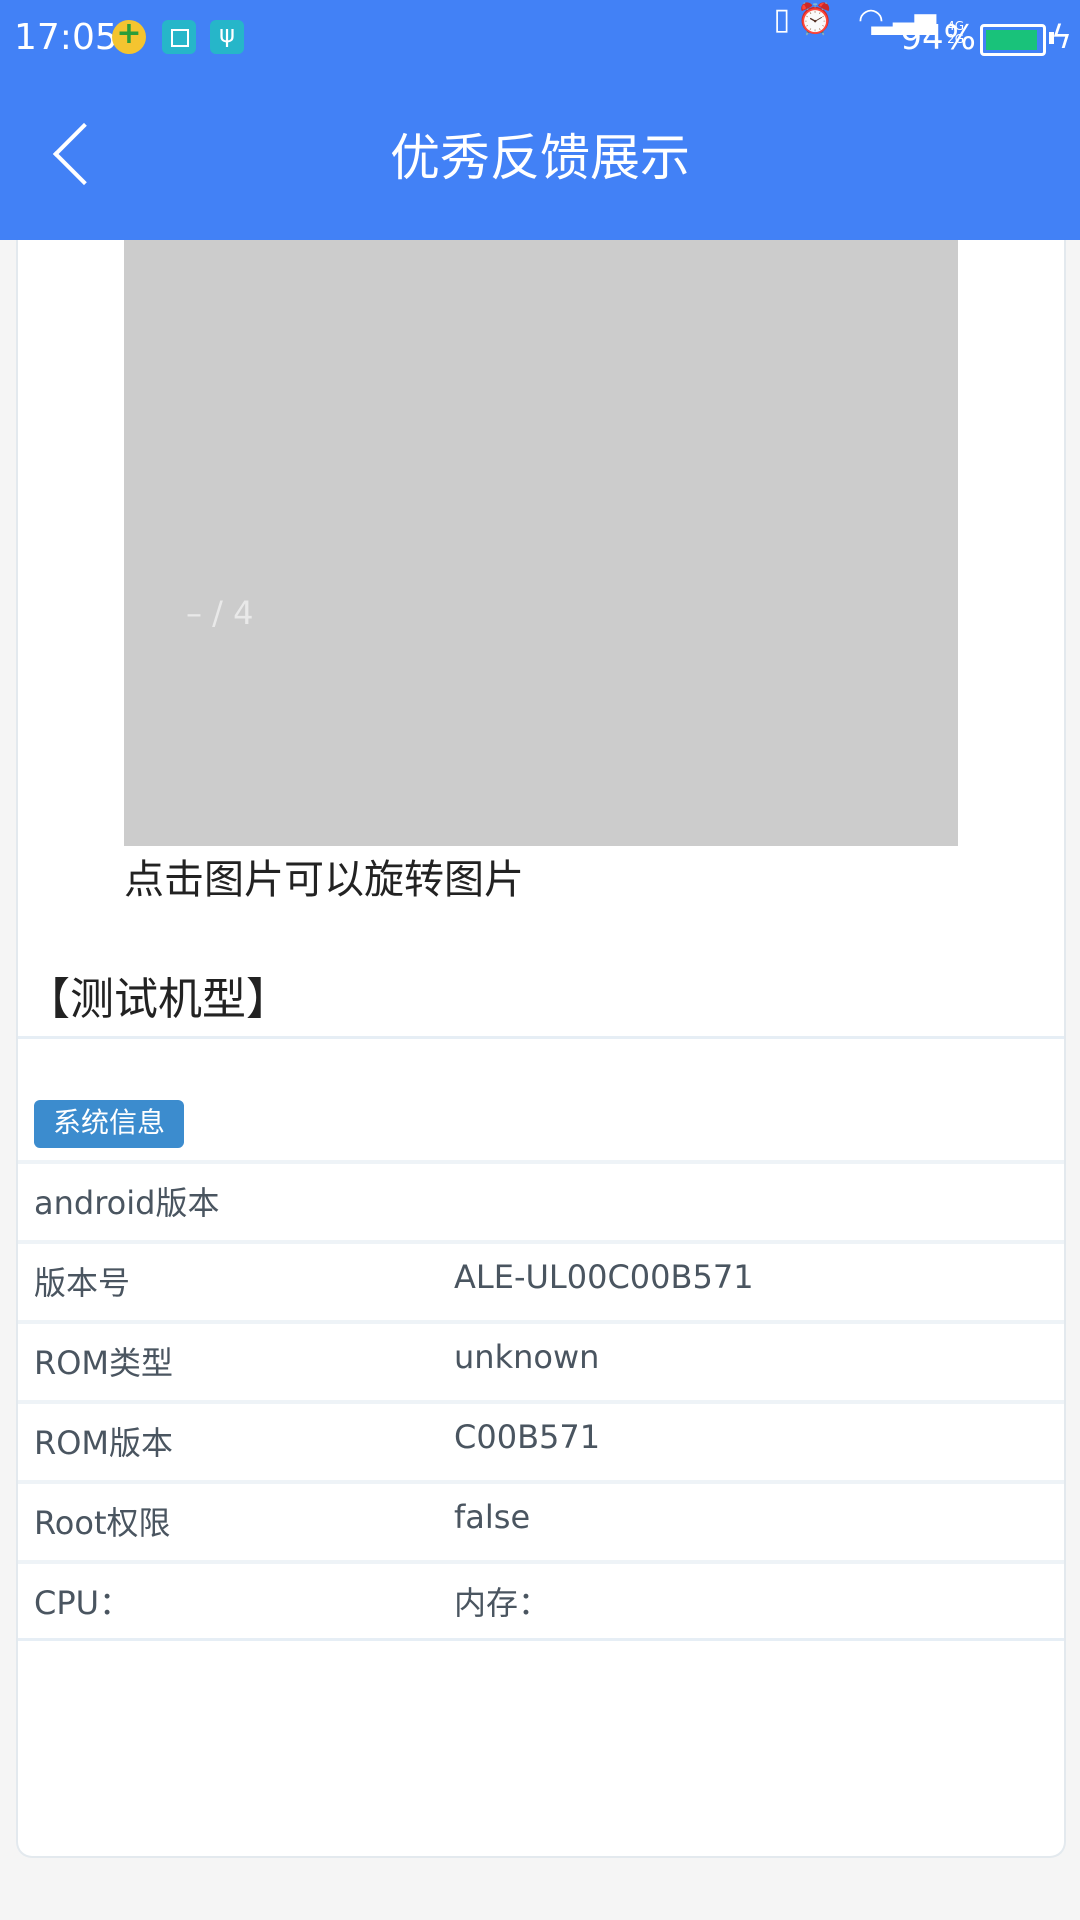 This screenshot has width=1080, height=1920. What do you see at coordinates (1061, 37) in the screenshot?
I see `charging-icon: ϟ` at bounding box center [1061, 37].